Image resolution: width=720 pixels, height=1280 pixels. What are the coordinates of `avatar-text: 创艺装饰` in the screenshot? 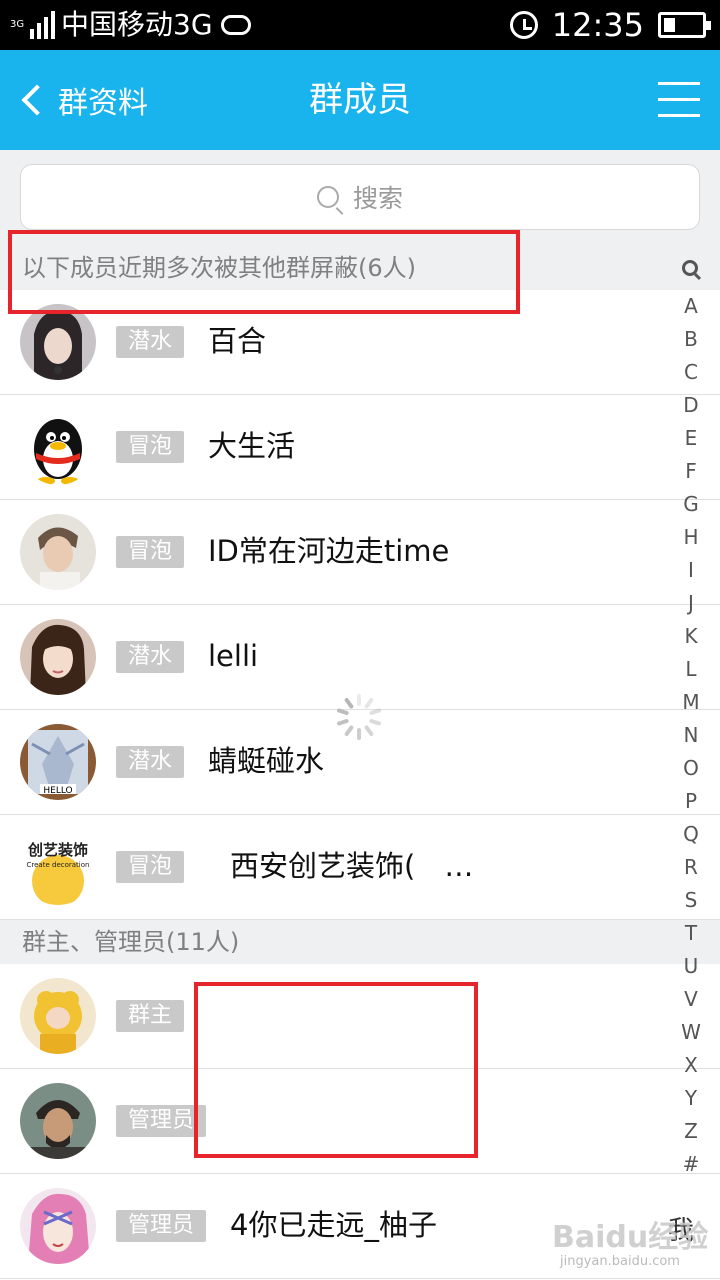 It's located at (57, 850).